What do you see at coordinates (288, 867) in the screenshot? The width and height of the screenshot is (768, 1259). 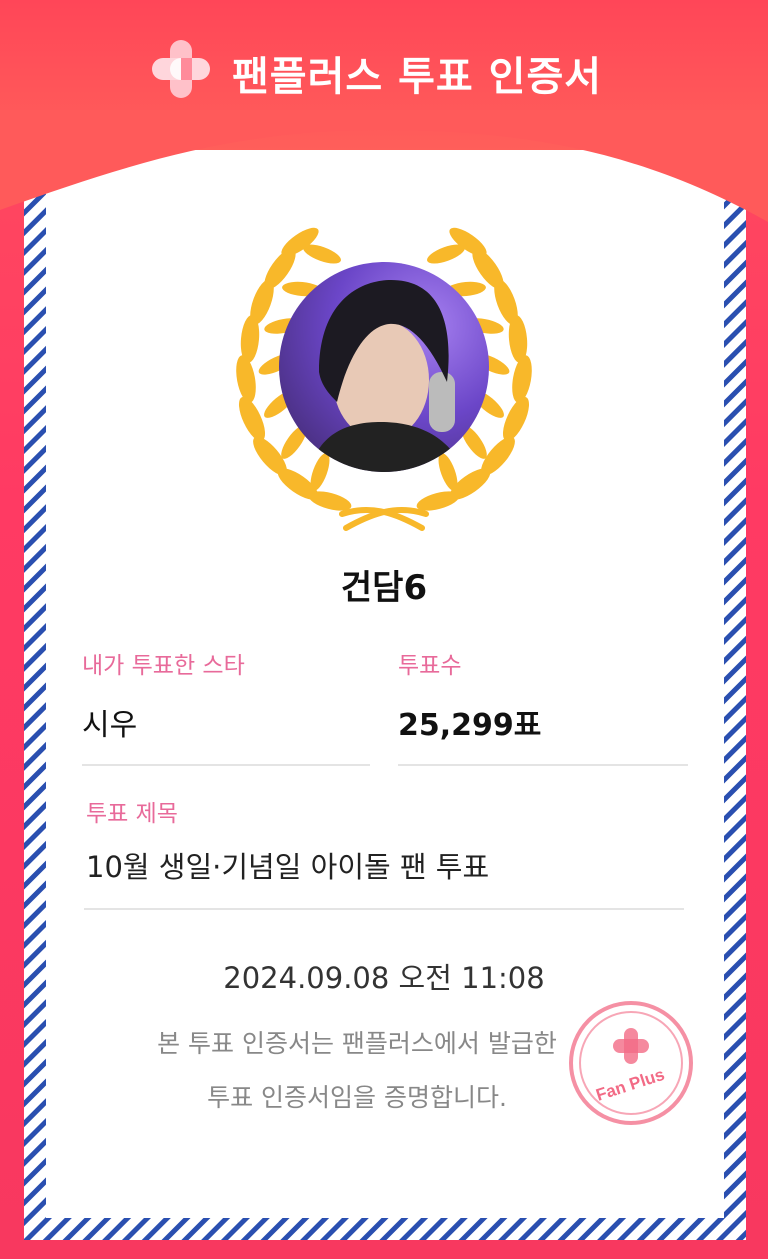 I see `vote-title-value: 10월 생일·기념일 아이돌 팬 투표` at bounding box center [288, 867].